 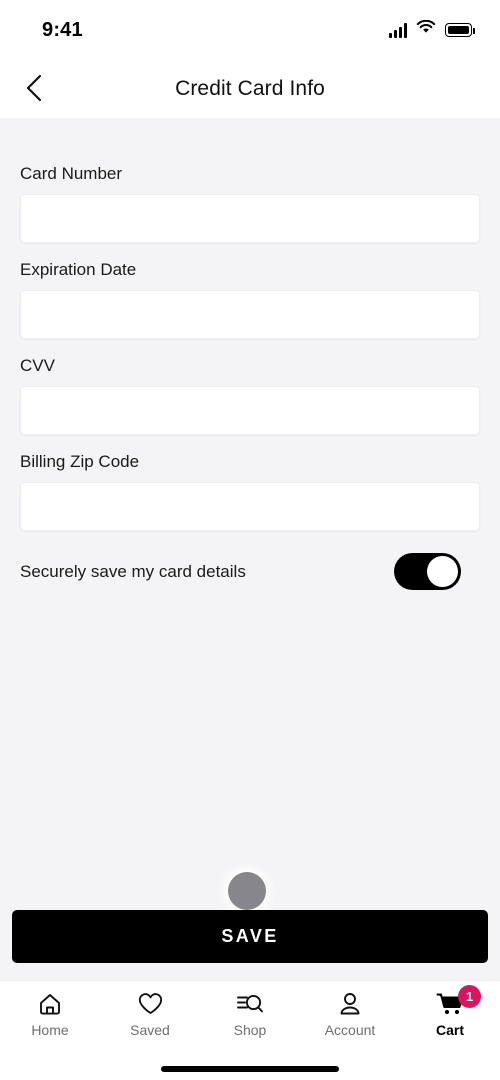 What do you see at coordinates (80, 461) in the screenshot?
I see `label-billing-zip-code: Billing Zip Code` at bounding box center [80, 461].